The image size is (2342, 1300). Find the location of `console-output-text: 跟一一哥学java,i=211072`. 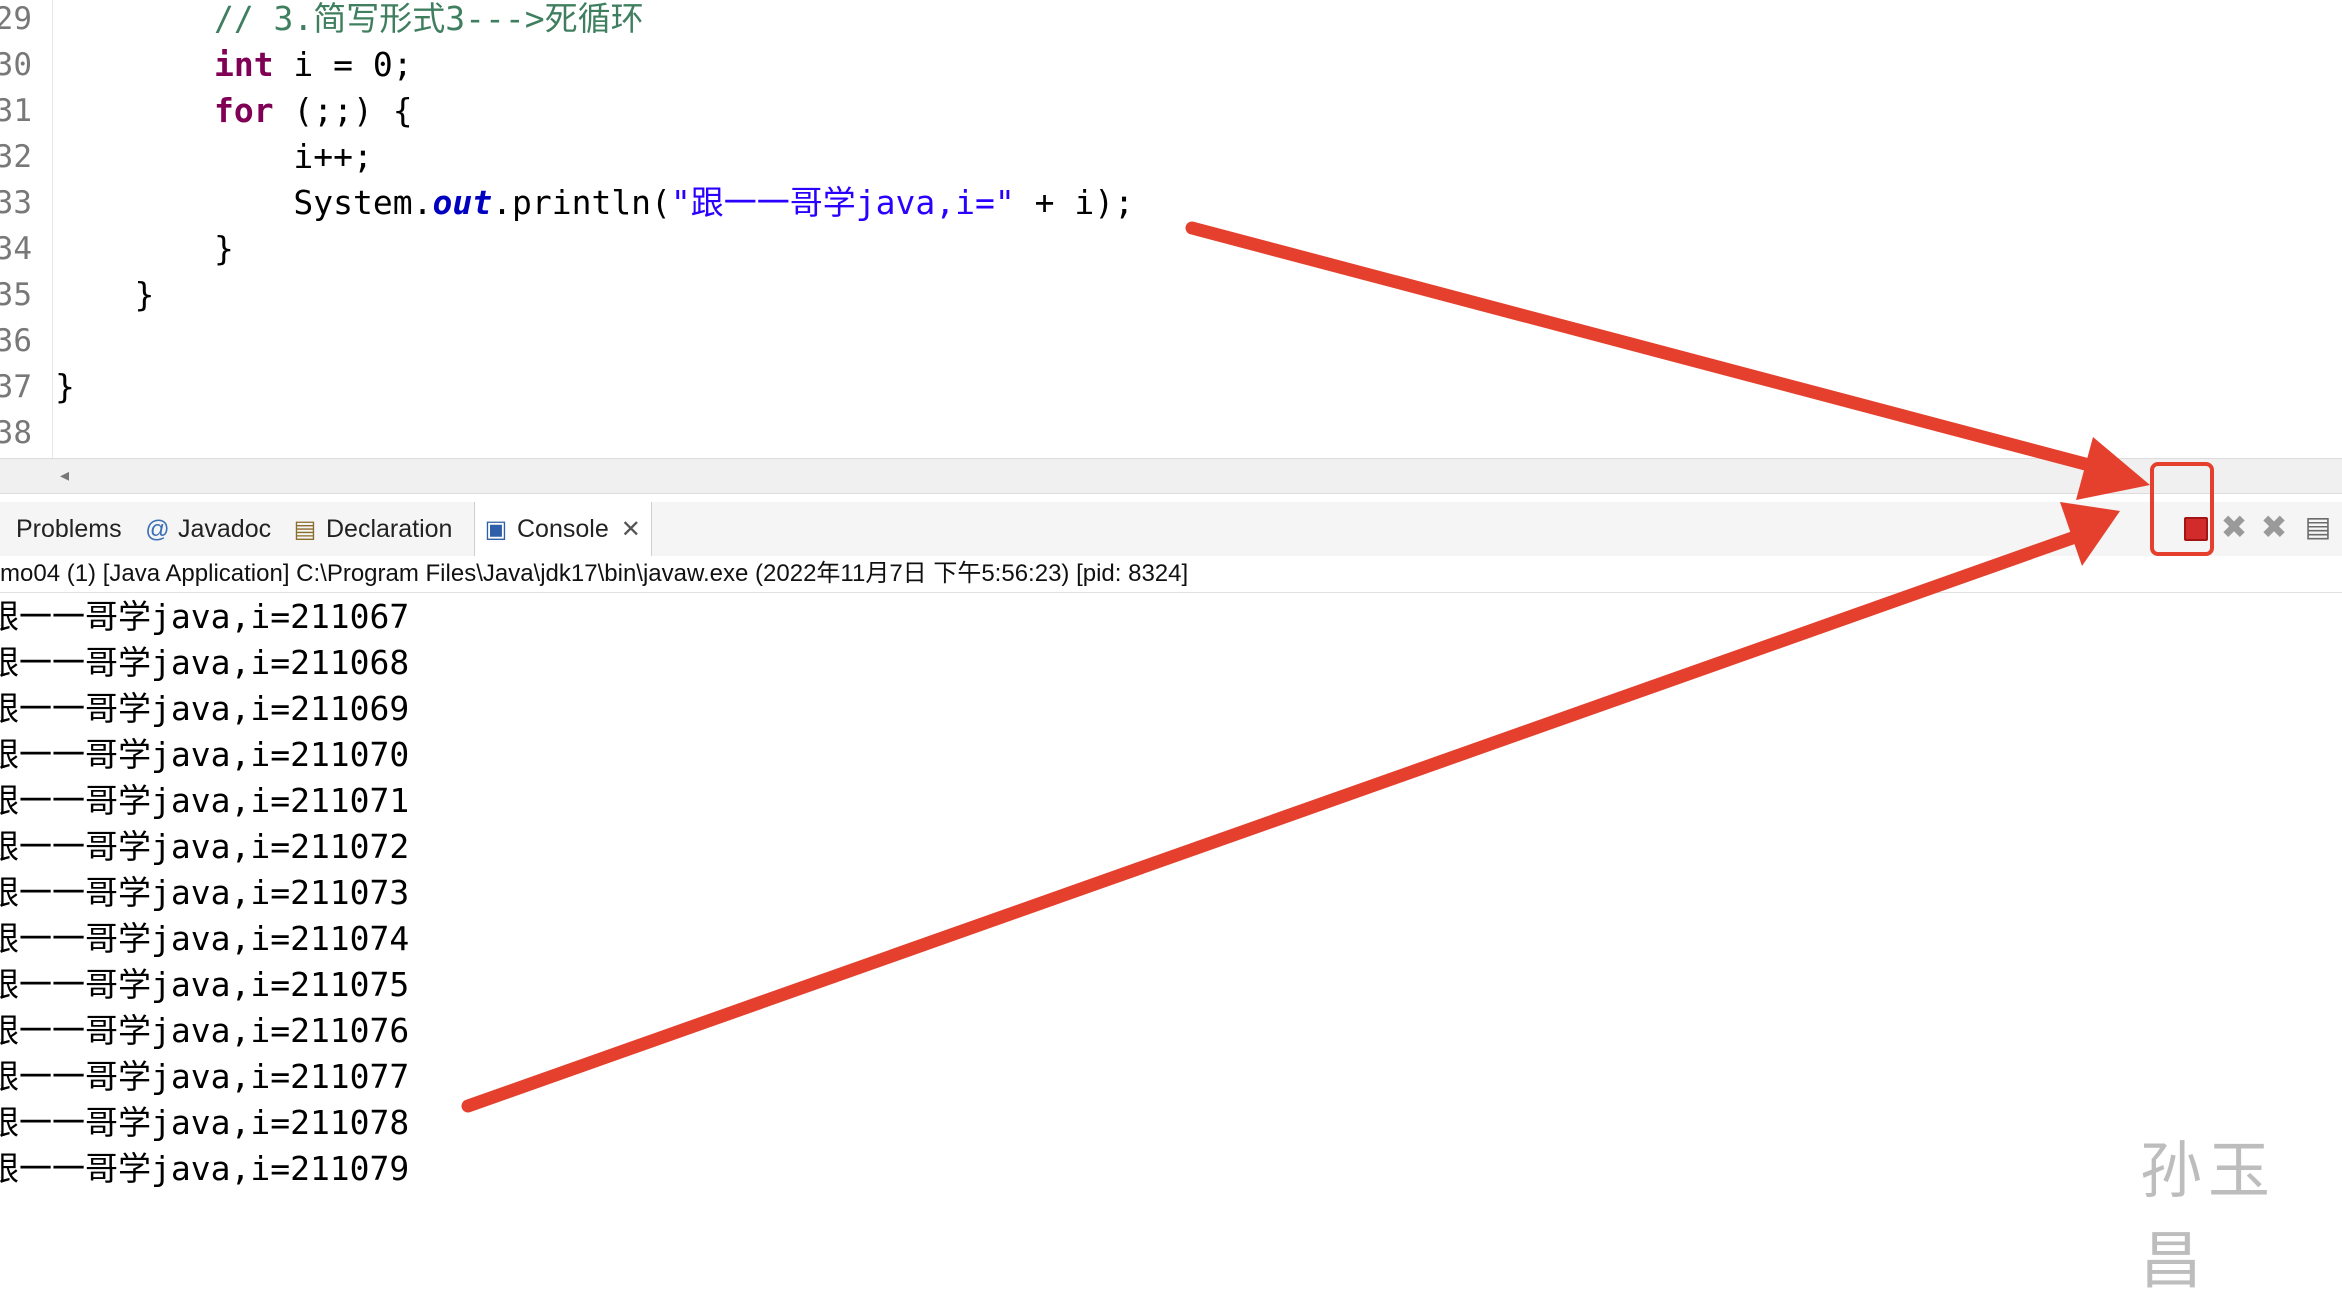

console-output-text: 跟一一哥学java,i=211072 is located at coordinates (205, 846).